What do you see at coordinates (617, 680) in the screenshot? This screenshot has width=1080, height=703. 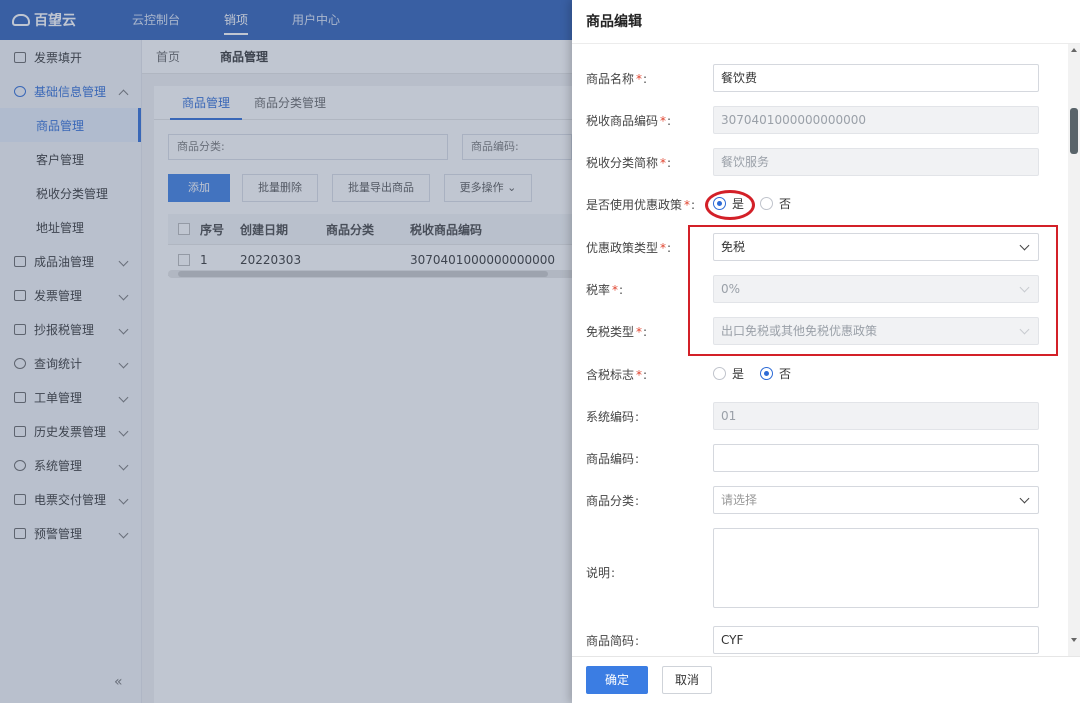 I see `confirm-button: 确定` at bounding box center [617, 680].